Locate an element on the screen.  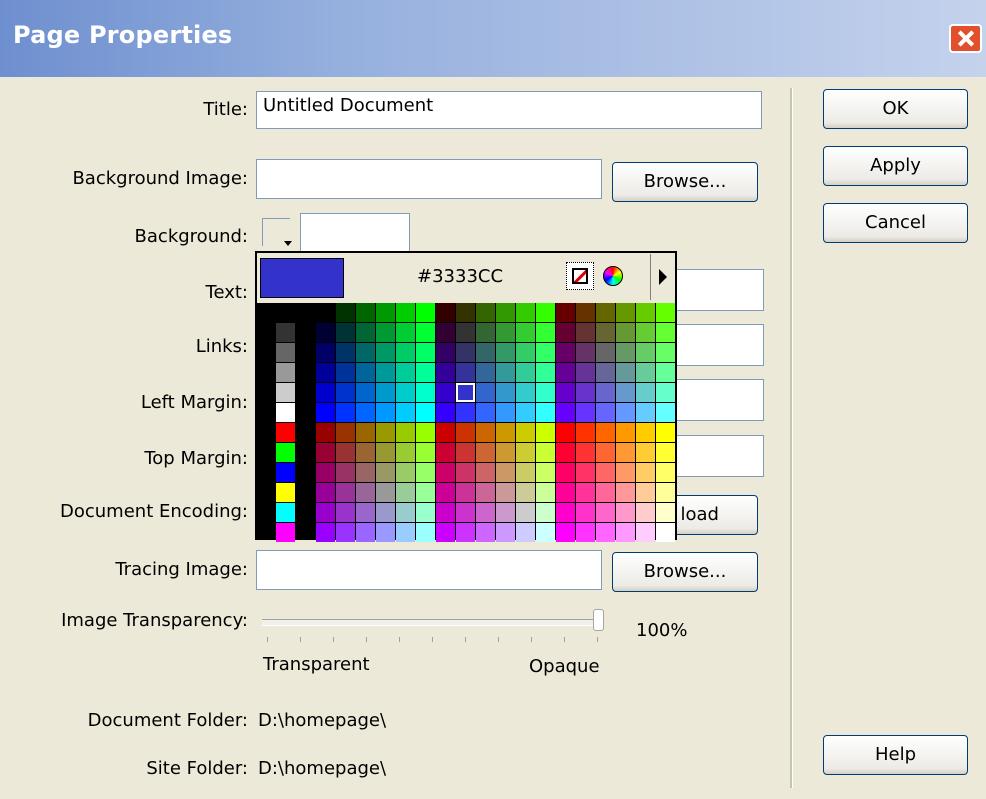
close-icon is located at coordinates (965, 38).